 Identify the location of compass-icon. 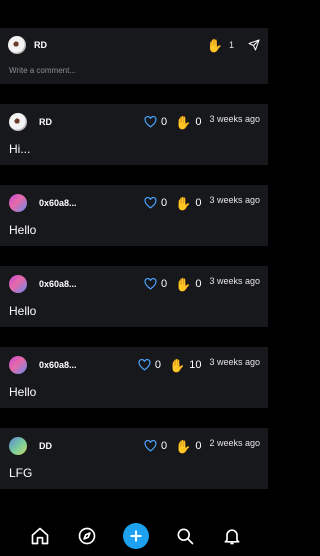
(87, 536).